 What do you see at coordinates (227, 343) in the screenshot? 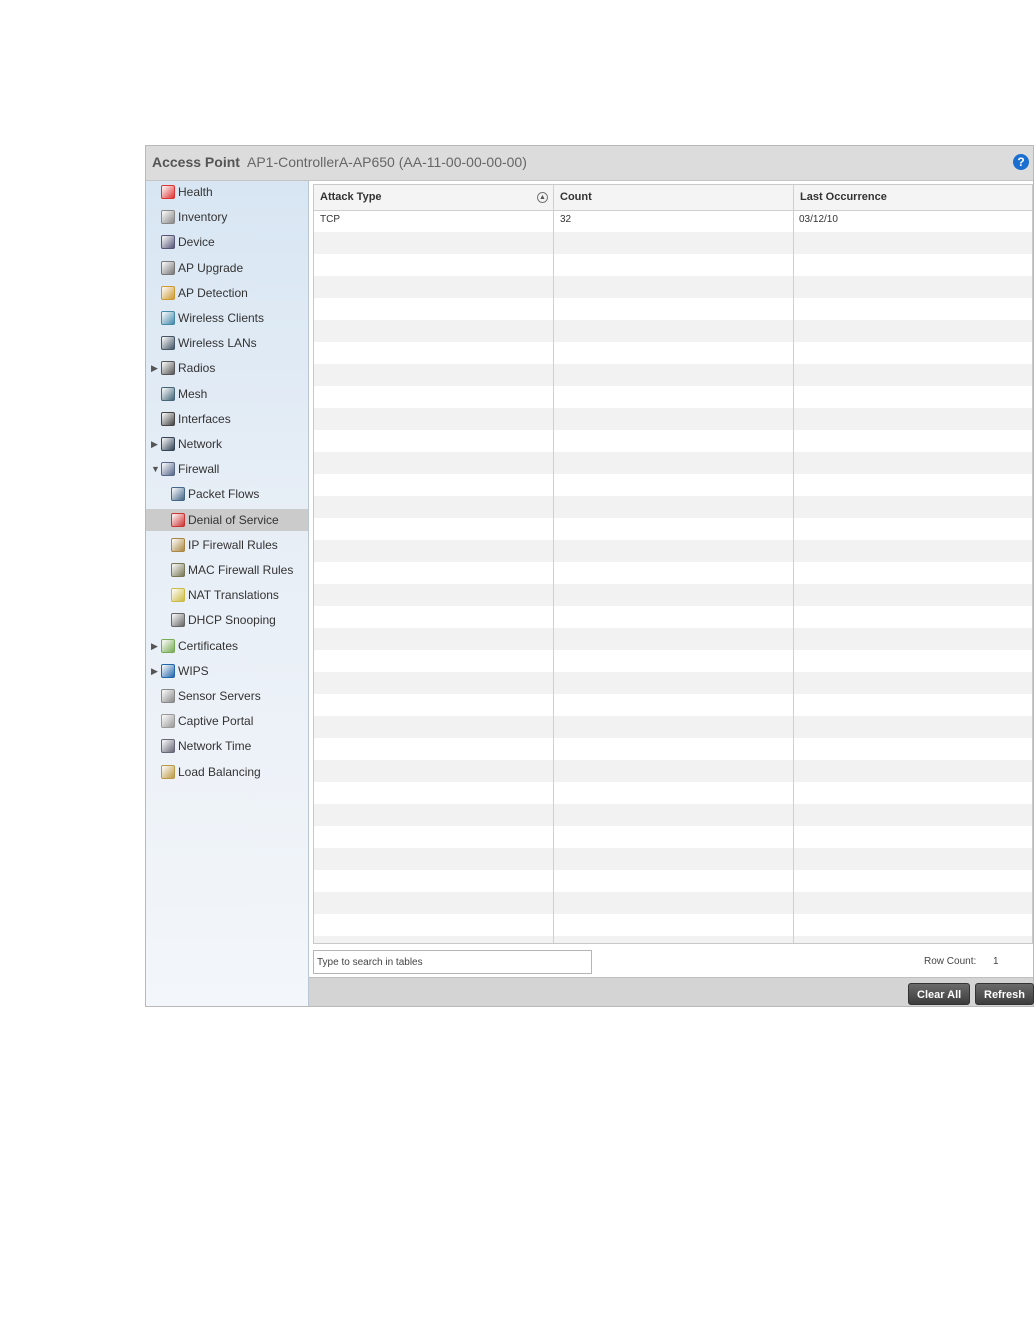
I see `sidebar-item-wireless-lans: Wireless LANs` at bounding box center [227, 343].